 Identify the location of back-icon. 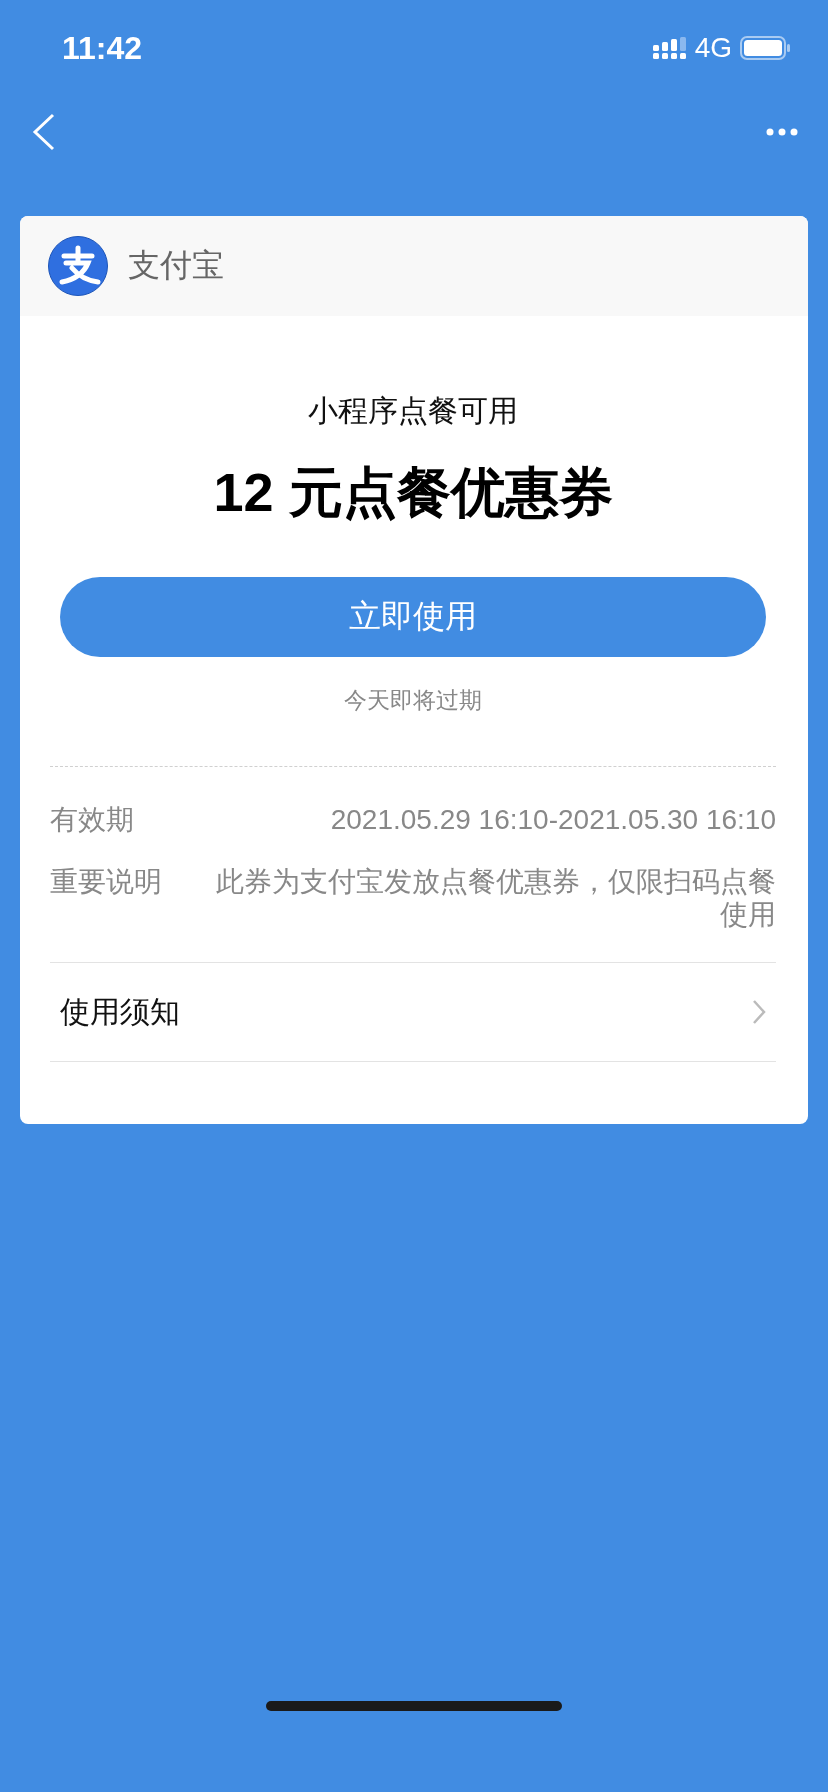
(44, 132).